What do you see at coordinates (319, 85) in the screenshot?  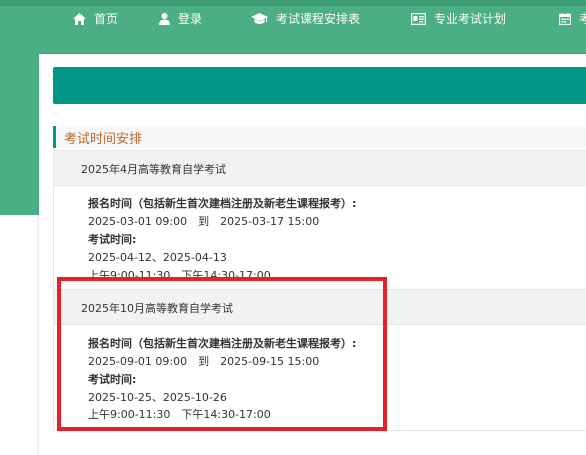 I see `main-navbar` at bounding box center [319, 85].